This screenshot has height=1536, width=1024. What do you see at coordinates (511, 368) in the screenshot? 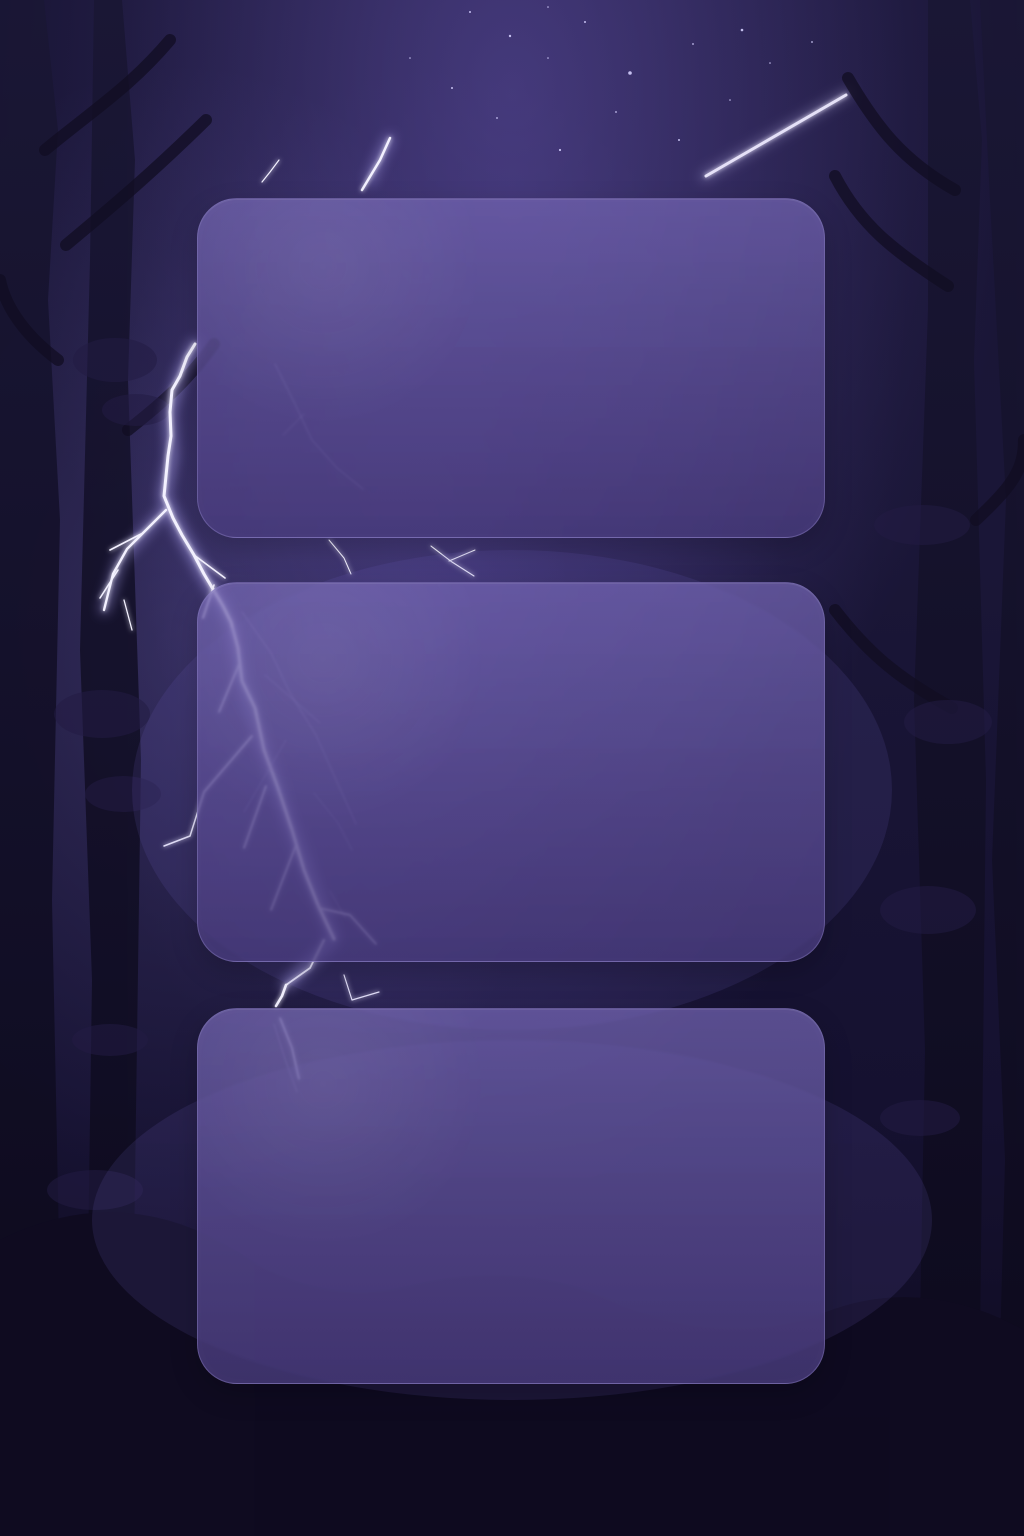
I see `frosted-panel-top` at bounding box center [511, 368].